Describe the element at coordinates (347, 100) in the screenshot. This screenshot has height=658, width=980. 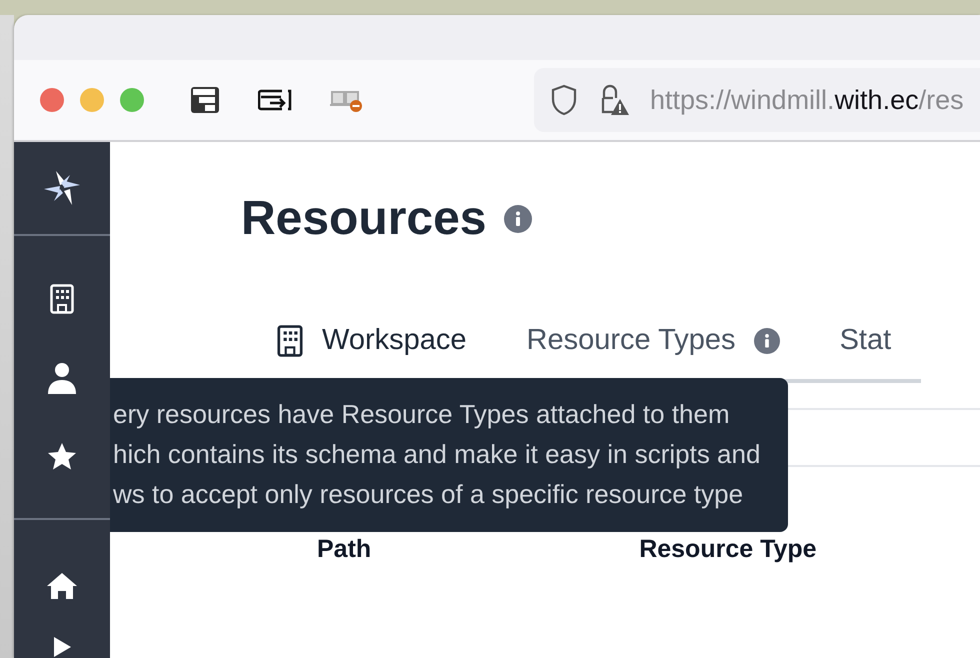
I see `book-blocked-icon` at that location.